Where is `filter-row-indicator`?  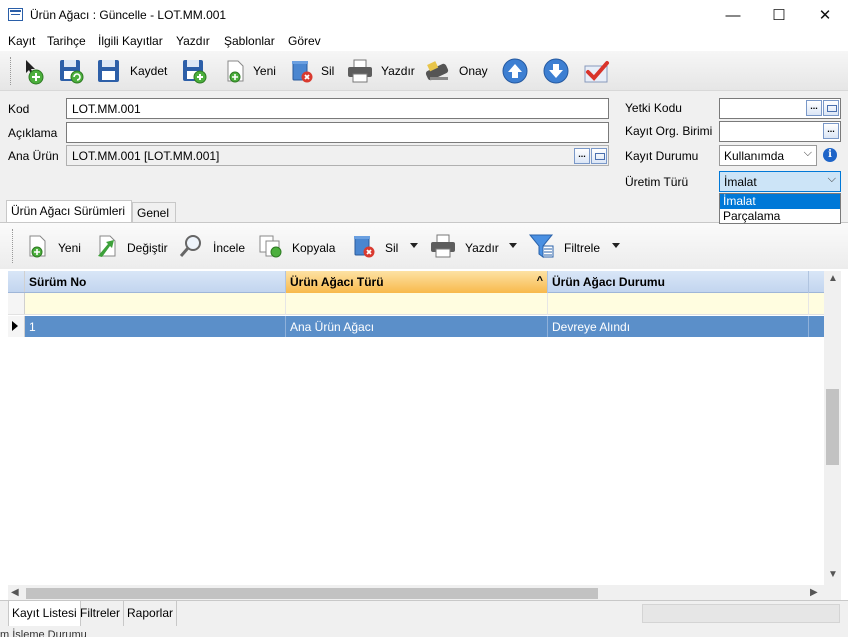
filter-row-indicator is located at coordinates (16, 303).